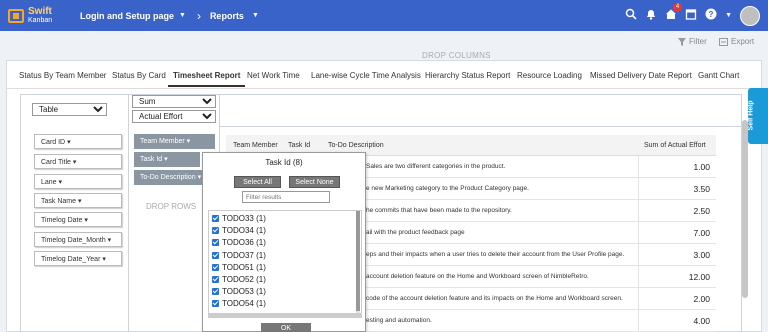  What do you see at coordinates (549, 75) in the screenshot?
I see `tab-resource-loading: Resource Loading` at bounding box center [549, 75].